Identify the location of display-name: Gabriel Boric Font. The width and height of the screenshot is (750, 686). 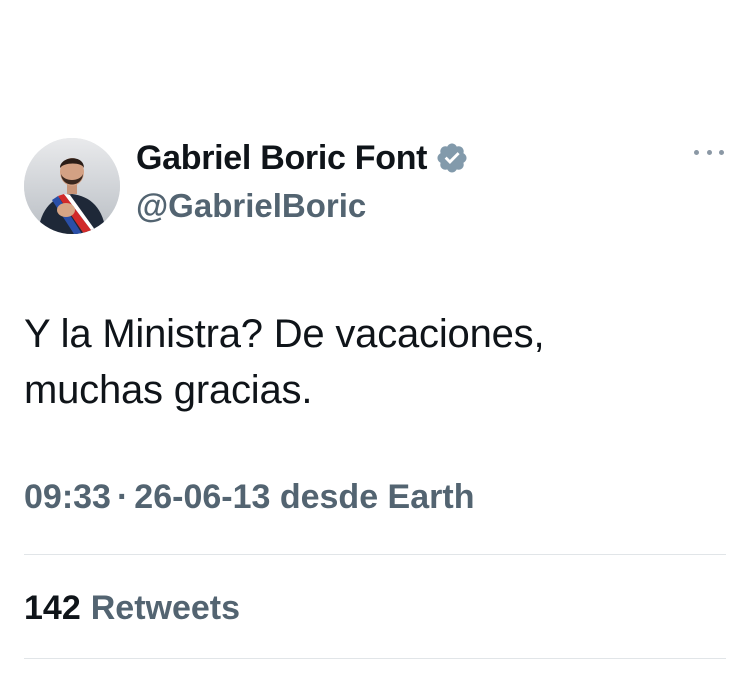
(281, 158).